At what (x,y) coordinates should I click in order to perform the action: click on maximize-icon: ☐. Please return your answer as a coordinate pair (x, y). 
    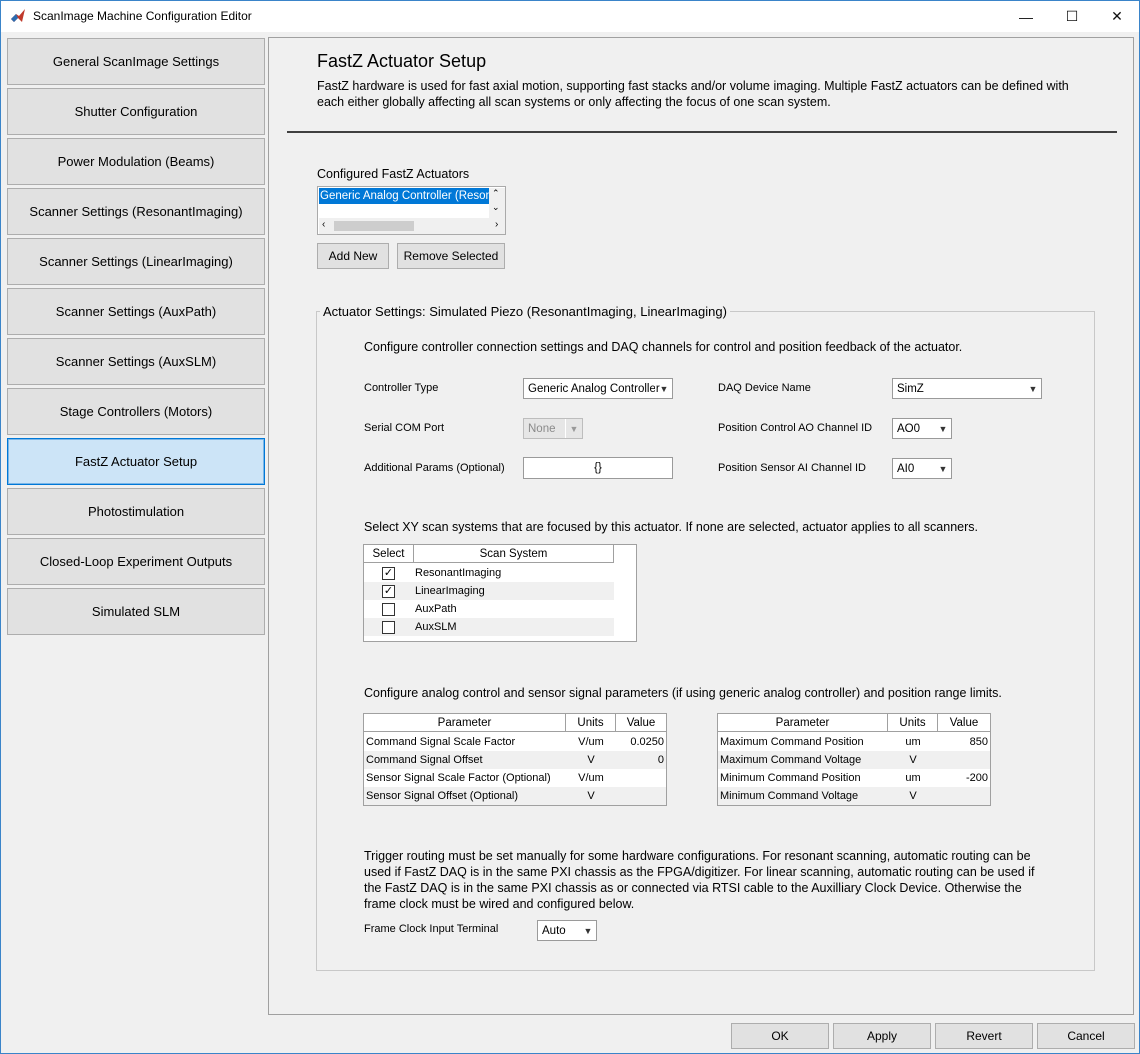
    Looking at the image, I should click on (1072, 16).